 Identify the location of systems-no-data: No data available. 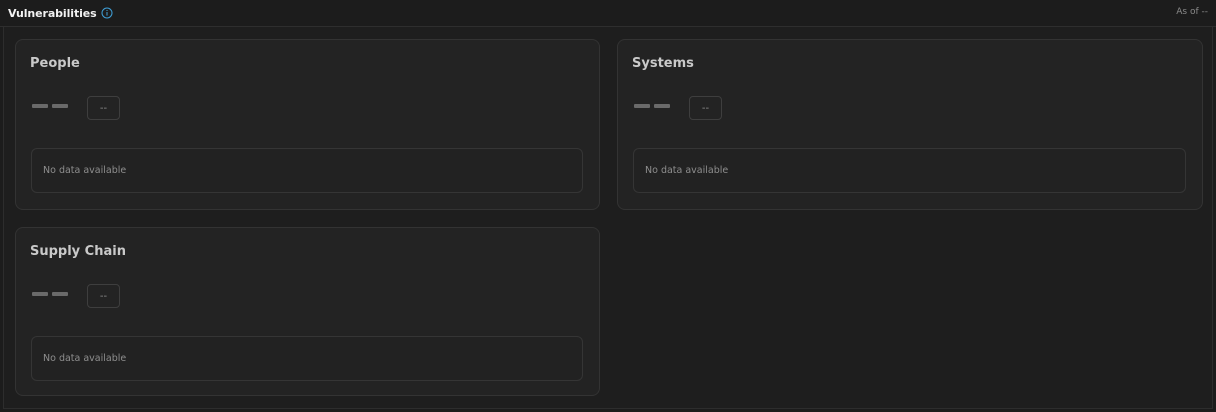
(909, 170).